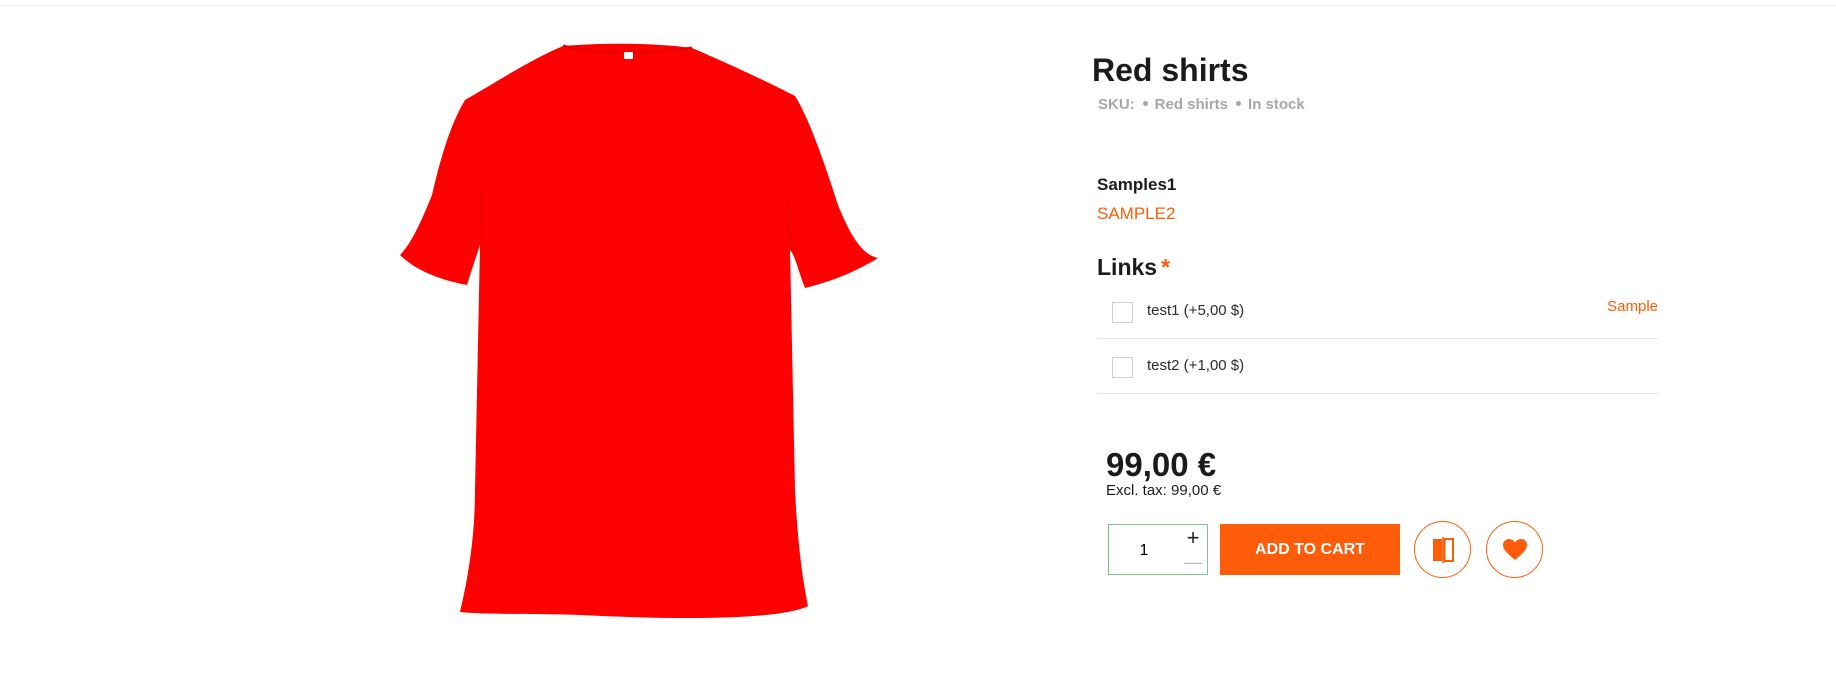  I want to click on link-option-label: test2 (+1,00 $), so click(1195, 365).